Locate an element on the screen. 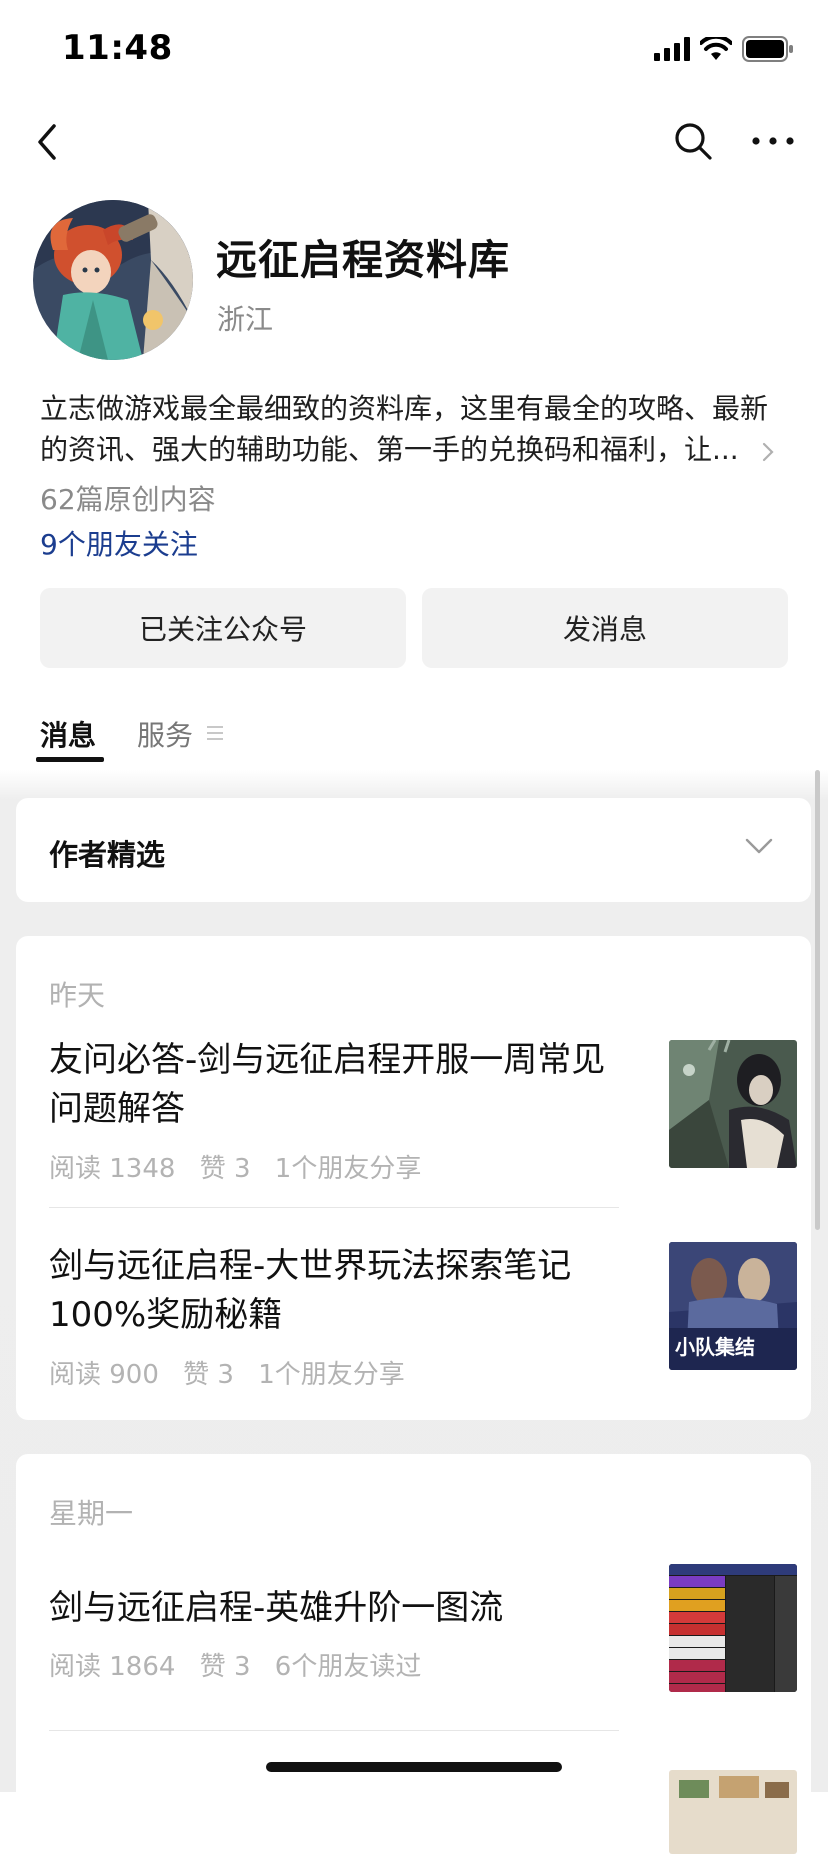 The width and height of the screenshot is (828, 1854). status-bar: 11:48 is located at coordinates (414, 50).